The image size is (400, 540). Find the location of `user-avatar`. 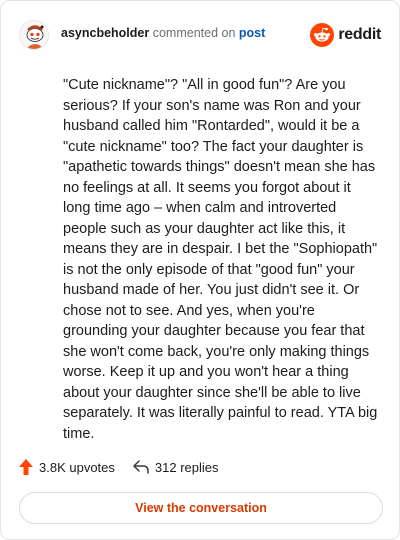

user-avatar is located at coordinates (34, 35).